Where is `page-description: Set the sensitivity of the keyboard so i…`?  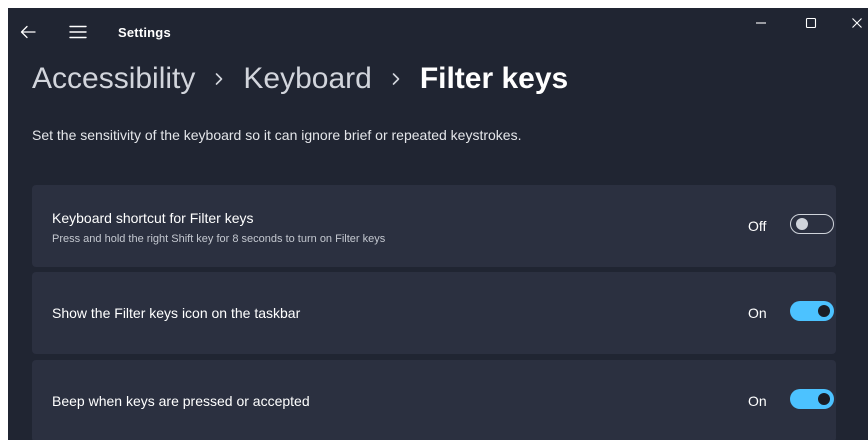
page-description: Set the sensitivity of the keyboard so i… is located at coordinates (277, 135).